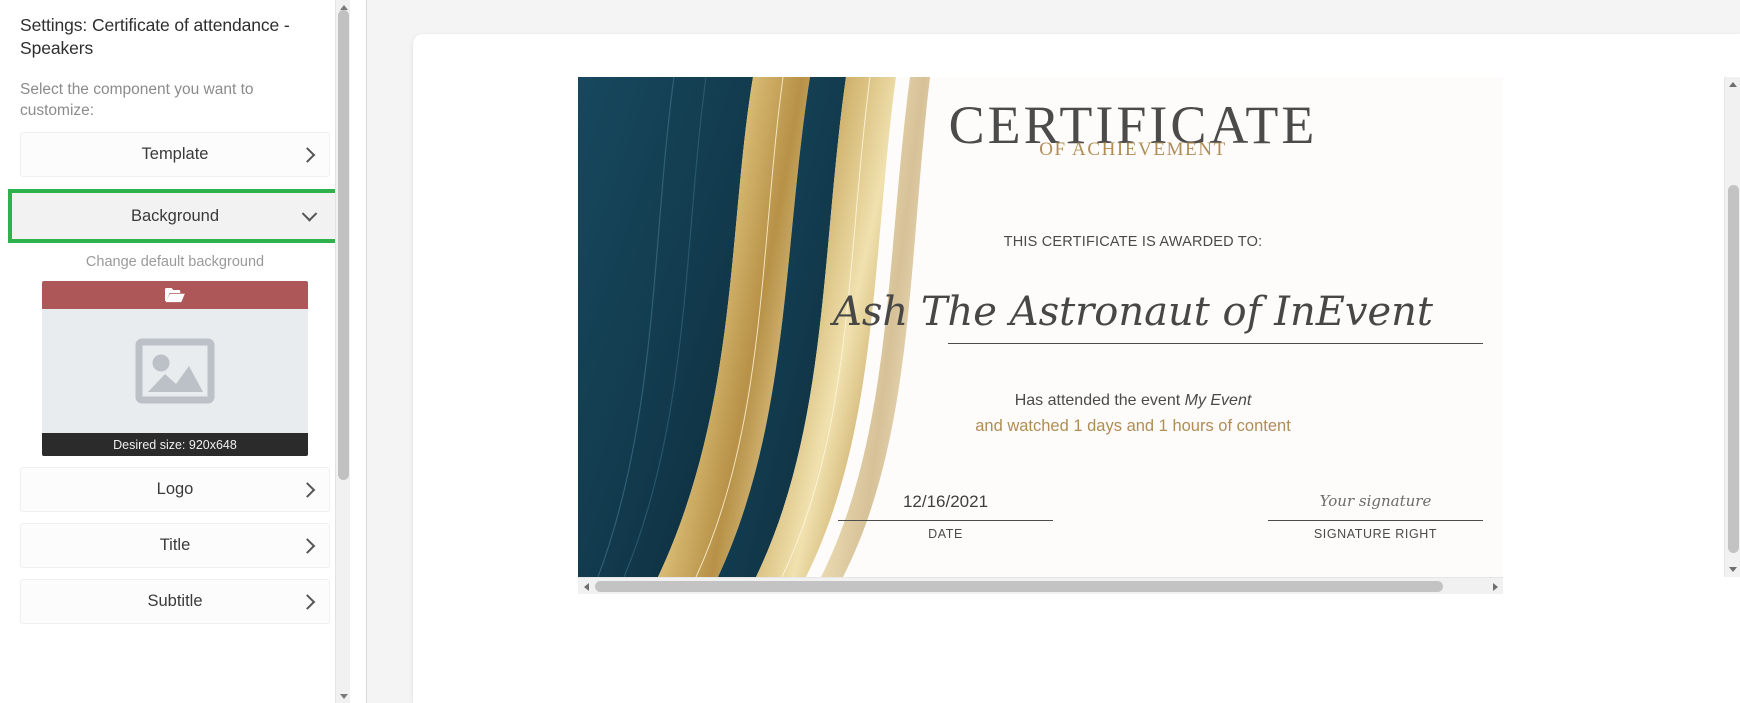 The height and width of the screenshot is (703, 1740). Describe the element at coordinates (1133, 312) in the screenshot. I see `recipient-name: Ash The Astronaut of InEvent` at that location.